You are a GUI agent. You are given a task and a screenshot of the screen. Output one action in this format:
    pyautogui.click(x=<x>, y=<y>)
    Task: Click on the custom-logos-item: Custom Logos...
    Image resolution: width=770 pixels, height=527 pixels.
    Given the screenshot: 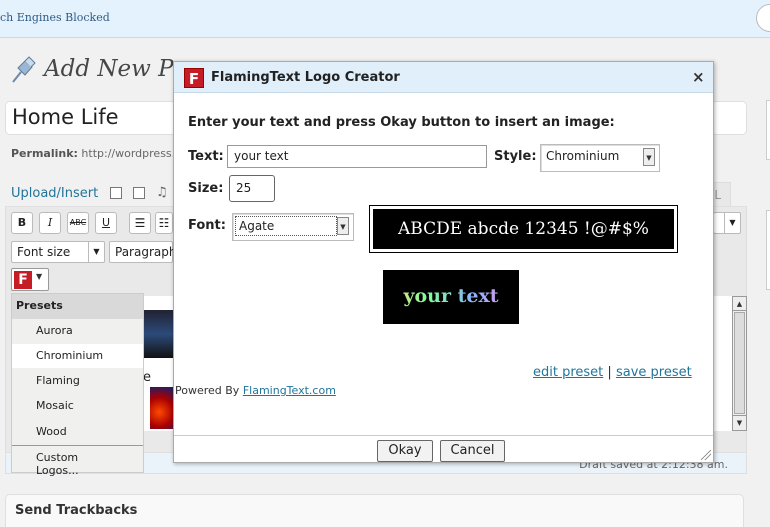 What is the action you would take?
    pyautogui.click(x=77, y=461)
    